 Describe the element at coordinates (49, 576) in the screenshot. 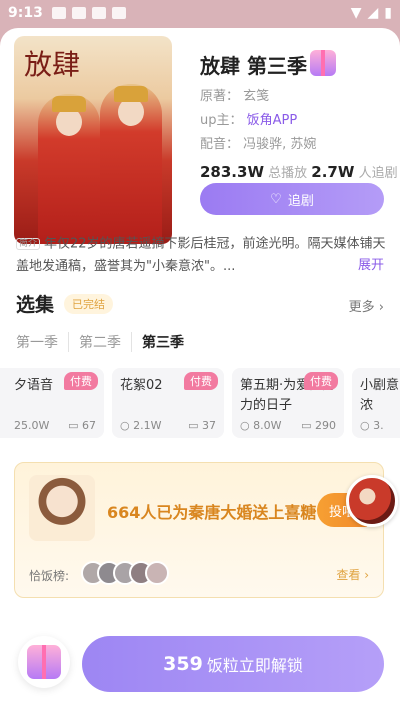

I see `fans-rank-label: 恰饭榜:` at that location.